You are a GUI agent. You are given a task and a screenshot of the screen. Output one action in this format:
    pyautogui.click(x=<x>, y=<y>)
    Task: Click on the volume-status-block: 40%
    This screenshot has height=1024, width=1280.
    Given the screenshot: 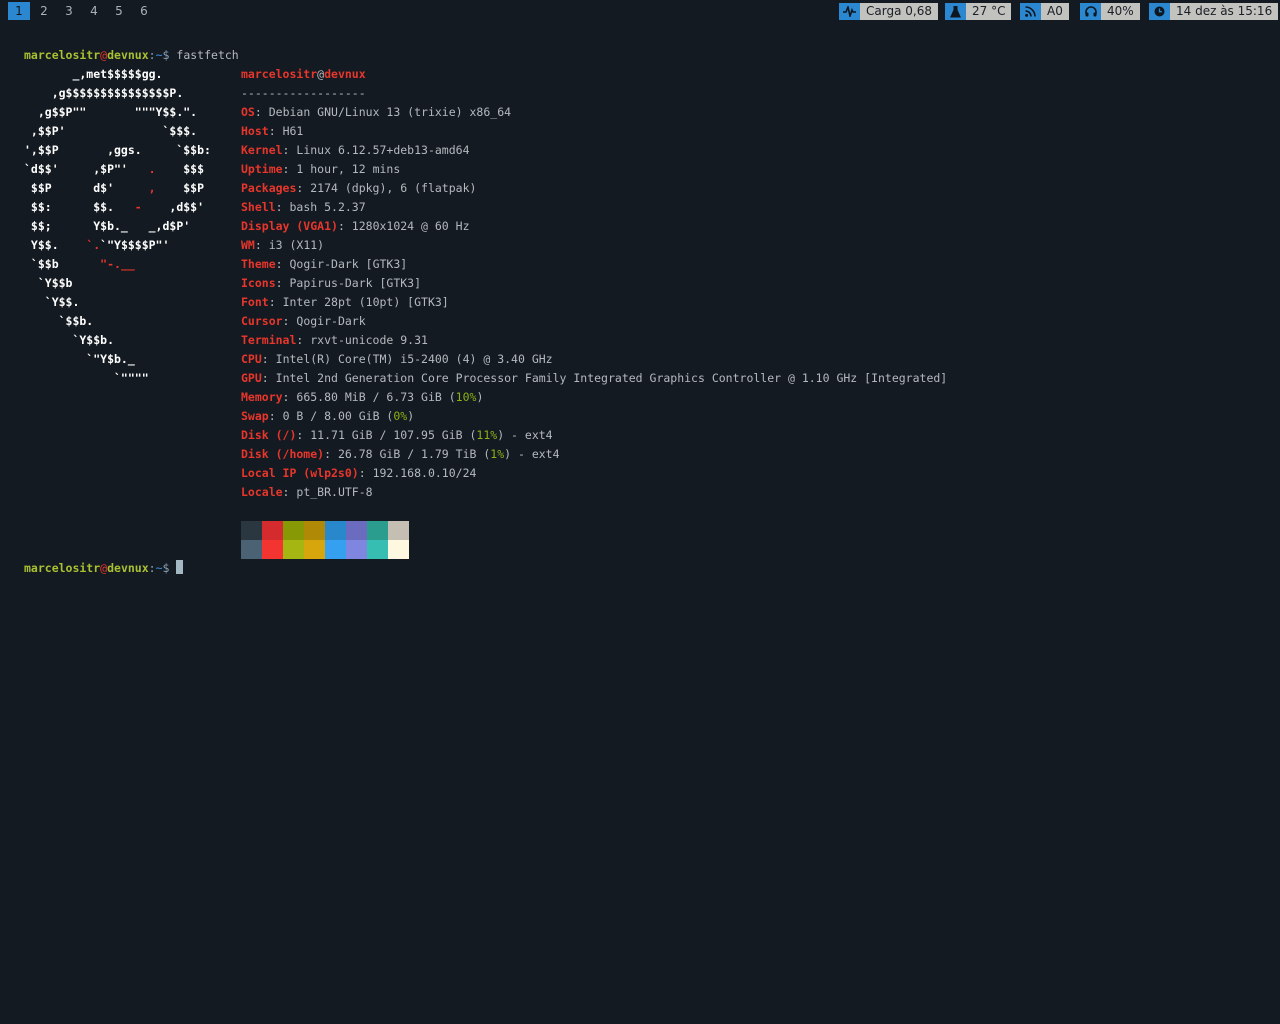 What is the action you would take?
    pyautogui.click(x=1110, y=11)
    